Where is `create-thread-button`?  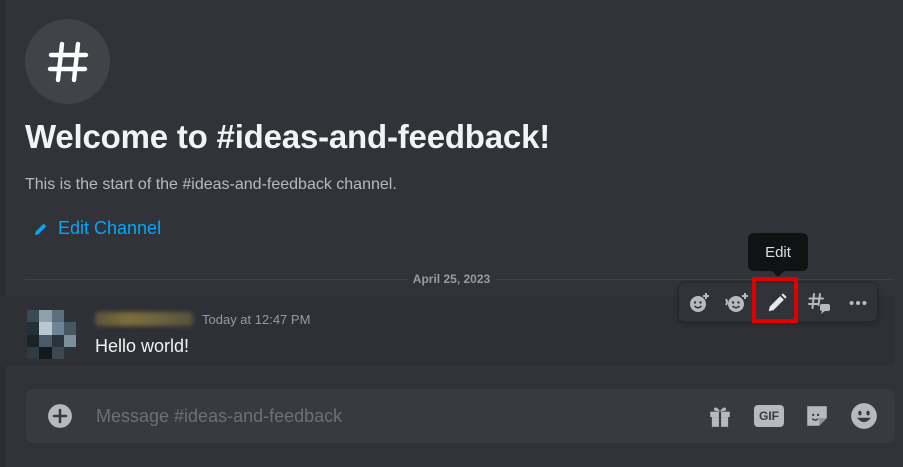 create-thread-button is located at coordinates (819, 303).